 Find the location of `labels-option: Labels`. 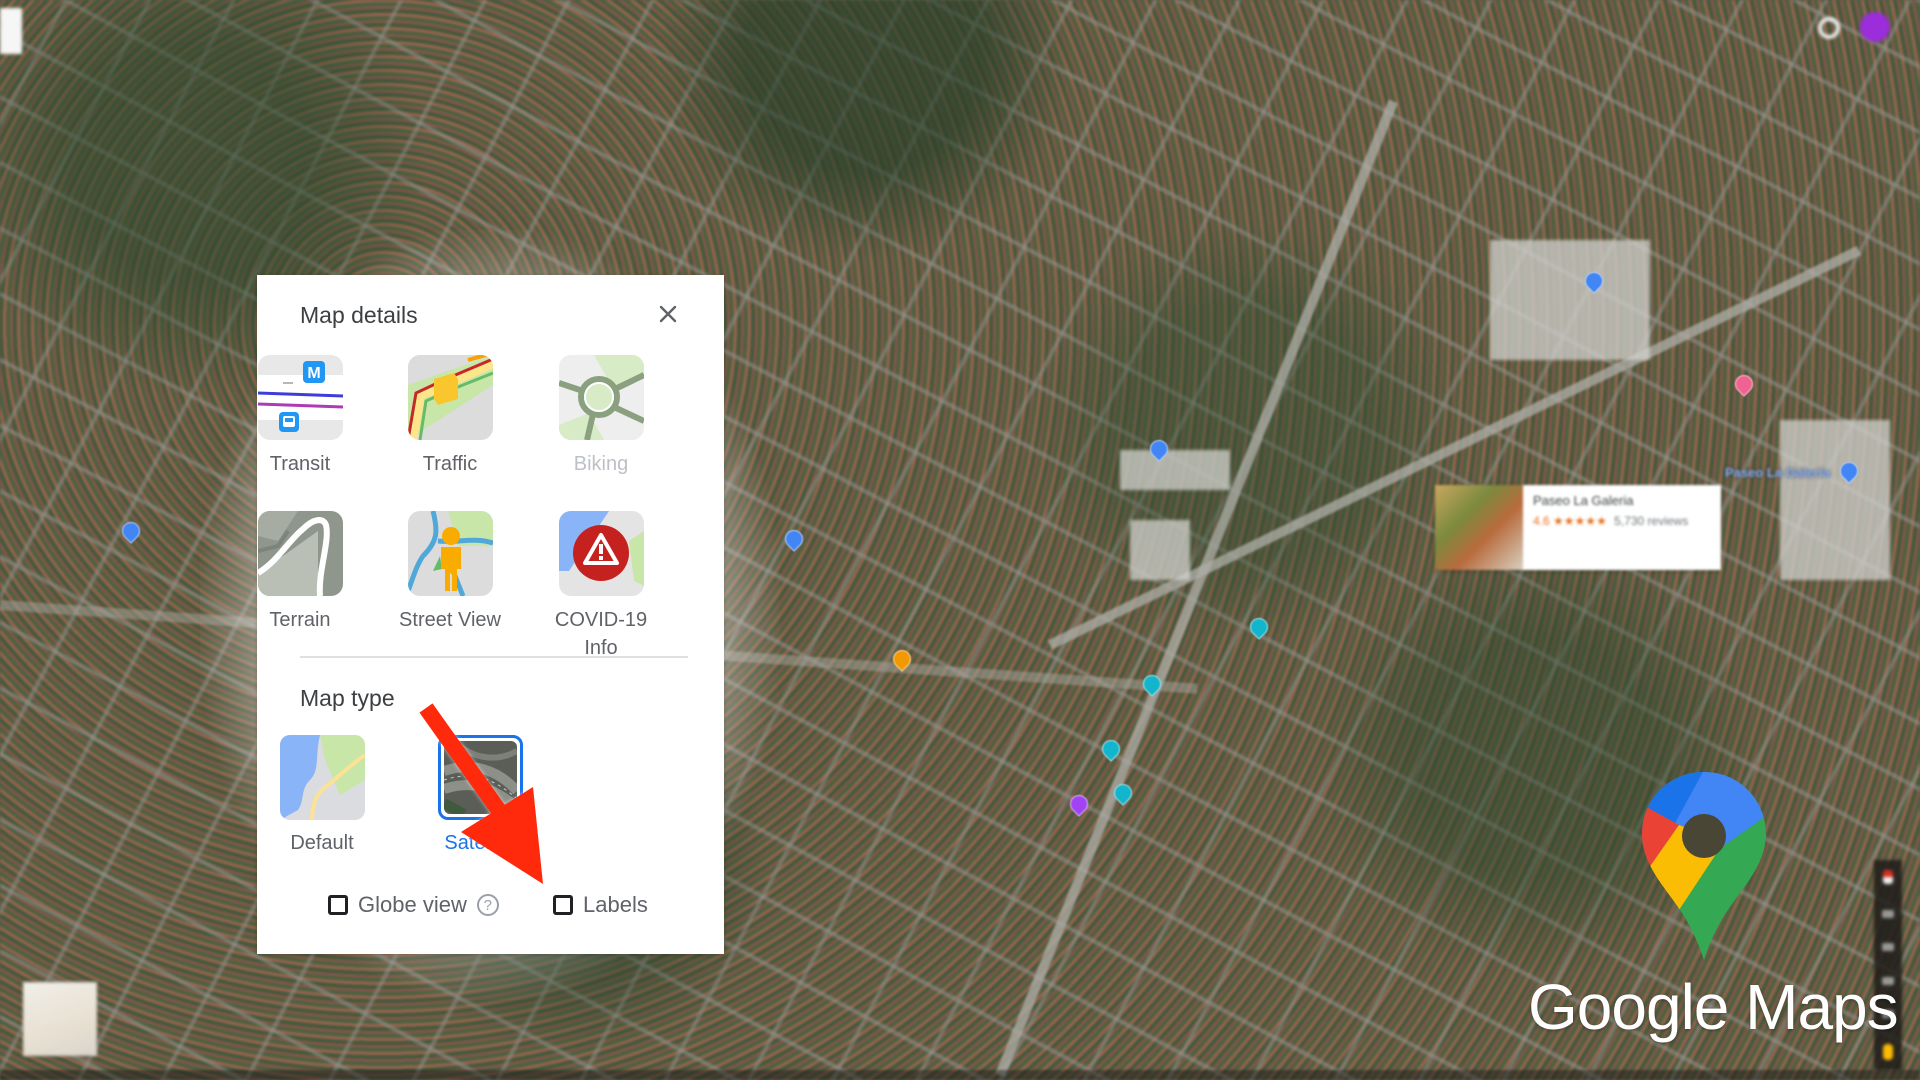

labels-option: Labels is located at coordinates (600, 905).